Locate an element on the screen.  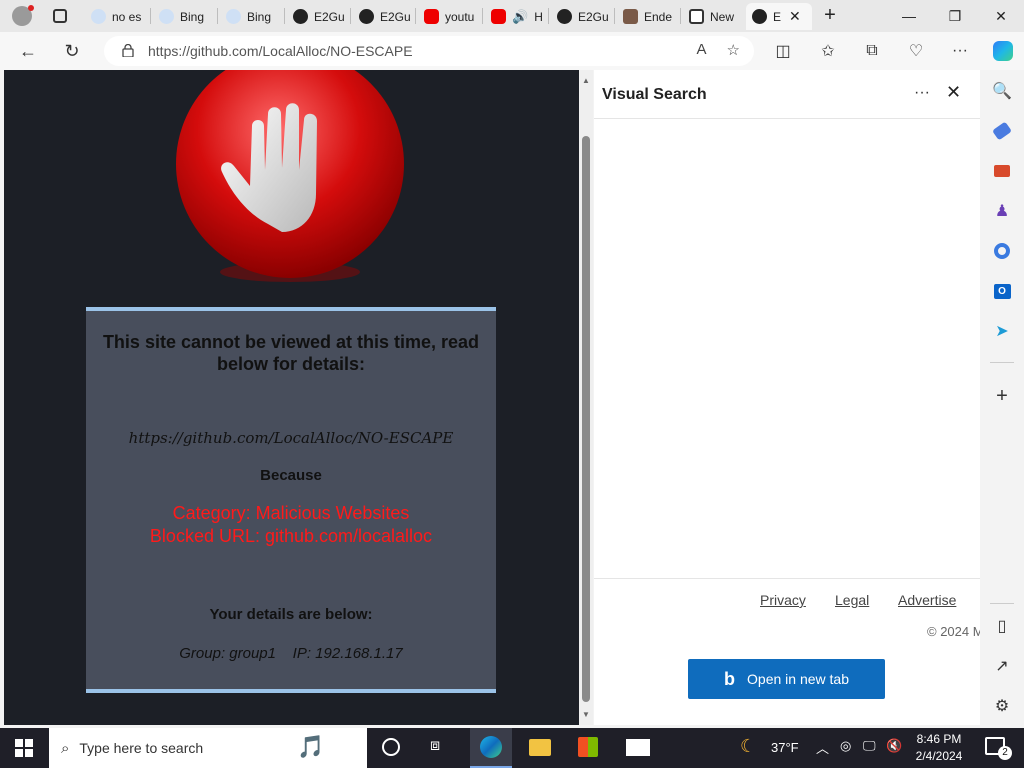
tab-youtube-2: 🔊 H is located at coordinates (516, 16).